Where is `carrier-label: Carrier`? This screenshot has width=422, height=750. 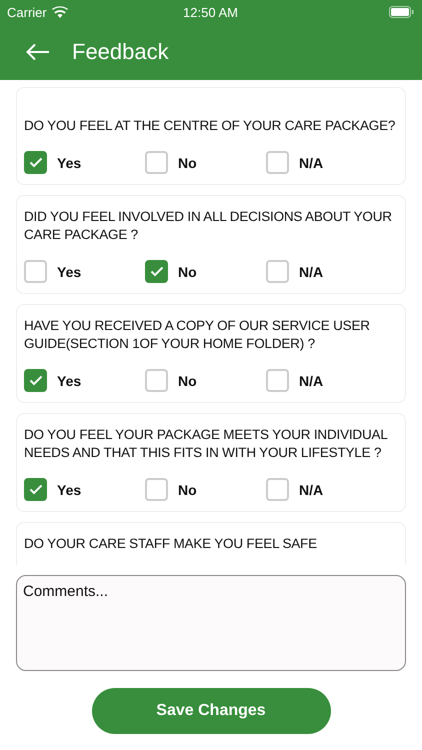
carrier-label: Carrier is located at coordinates (27, 12).